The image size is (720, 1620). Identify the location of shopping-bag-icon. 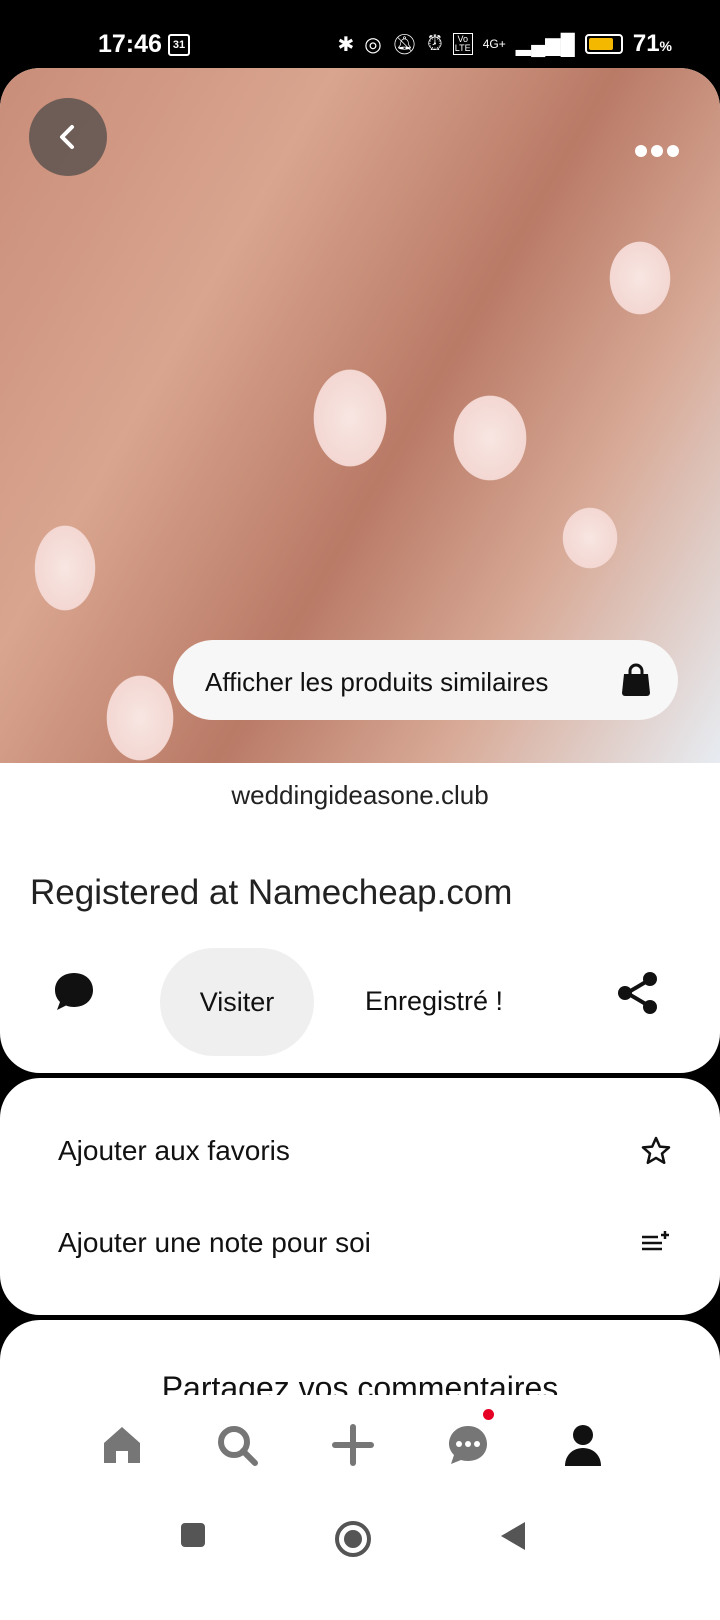
(636, 679).